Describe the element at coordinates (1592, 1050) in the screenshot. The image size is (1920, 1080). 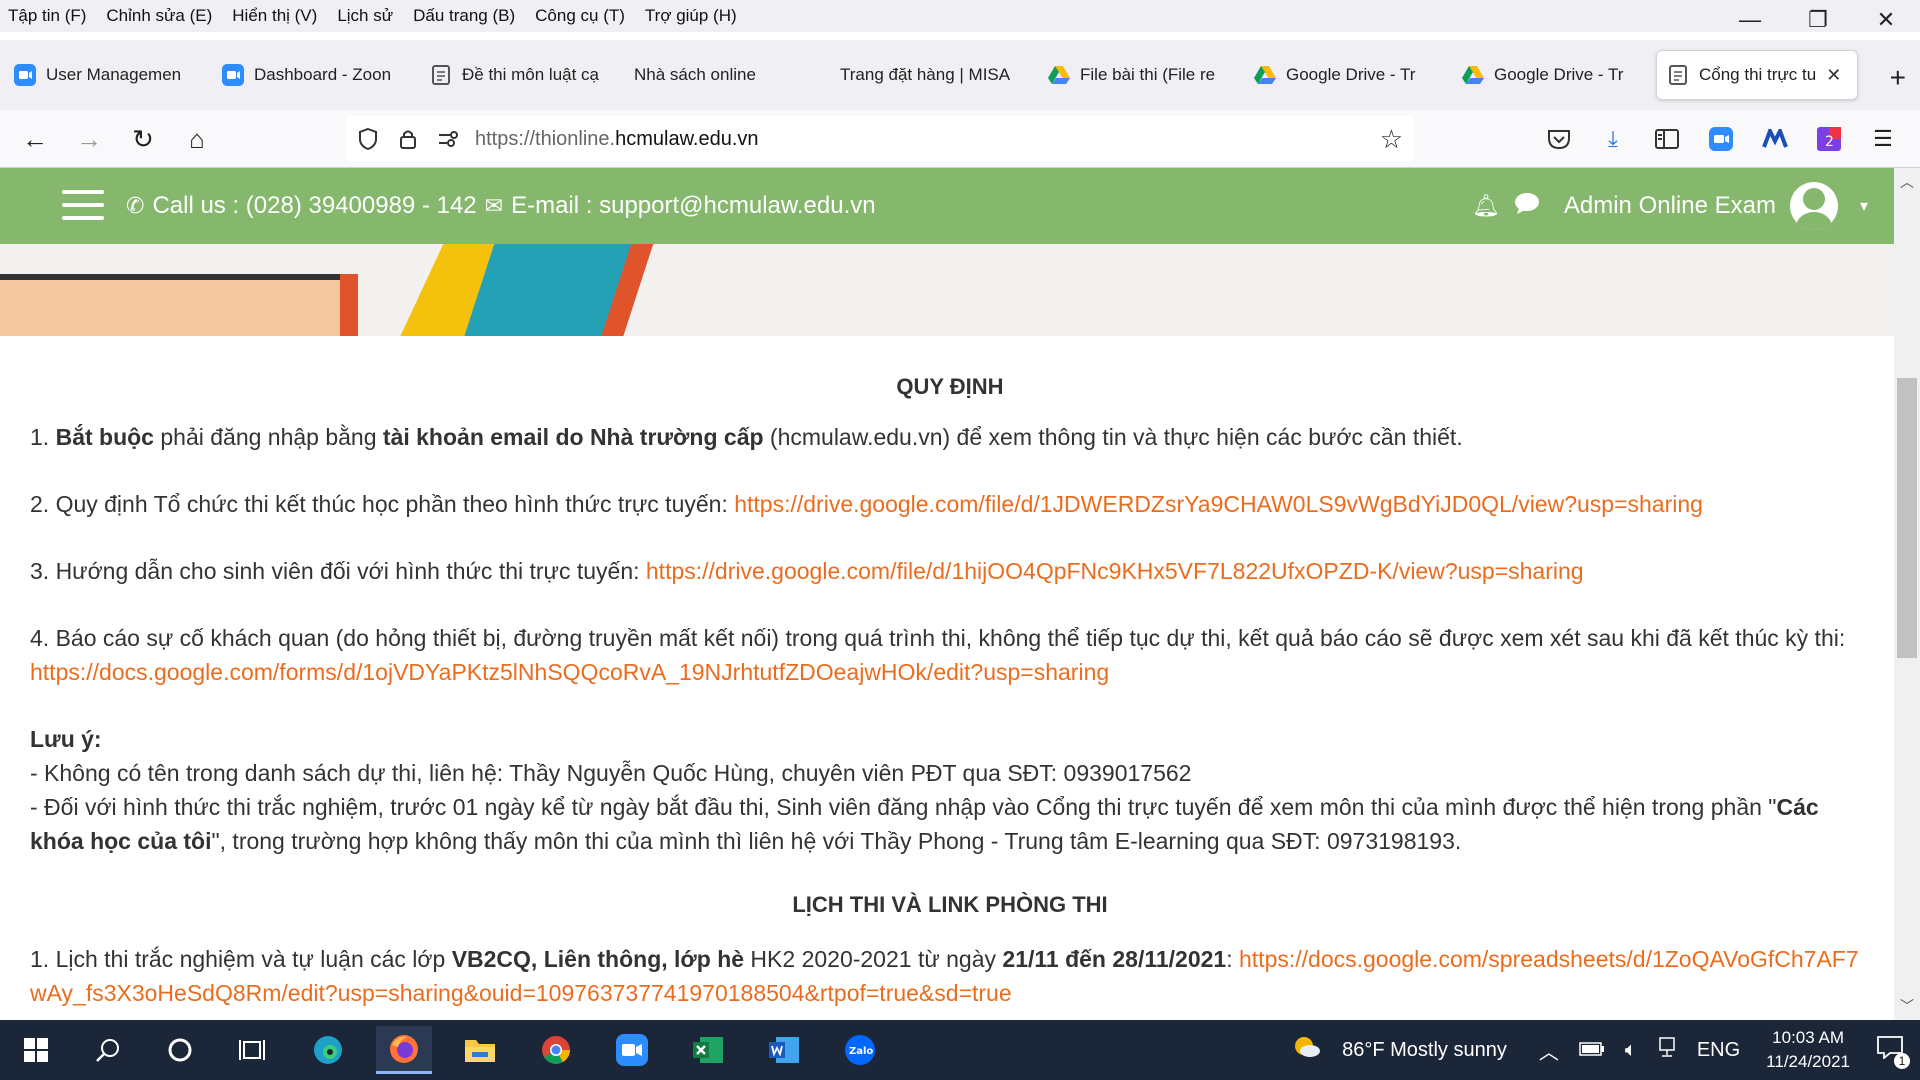
I see `battery-icon` at that location.